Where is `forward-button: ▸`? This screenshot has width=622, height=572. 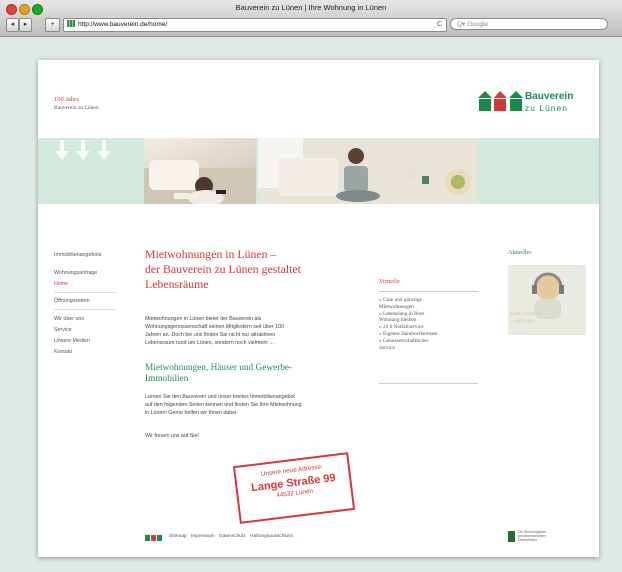 forward-button: ▸ is located at coordinates (25, 25).